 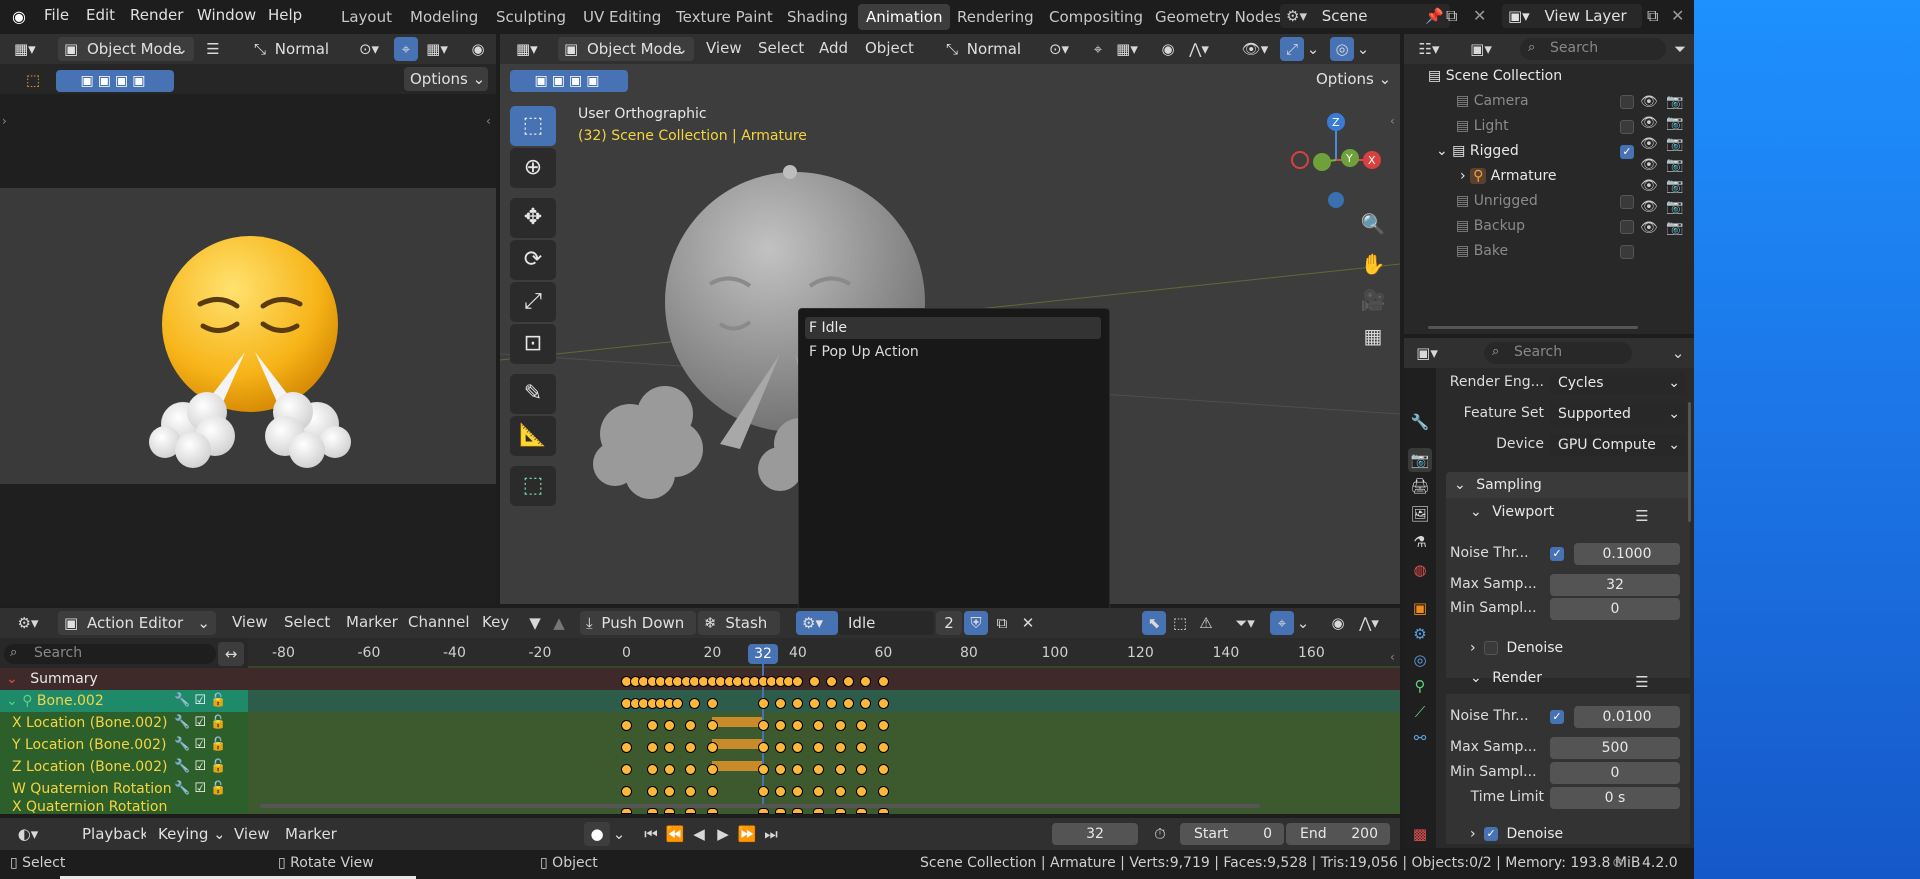 I want to click on select-mode-buttons: ▣▣▣▣, so click(x=115, y=81).